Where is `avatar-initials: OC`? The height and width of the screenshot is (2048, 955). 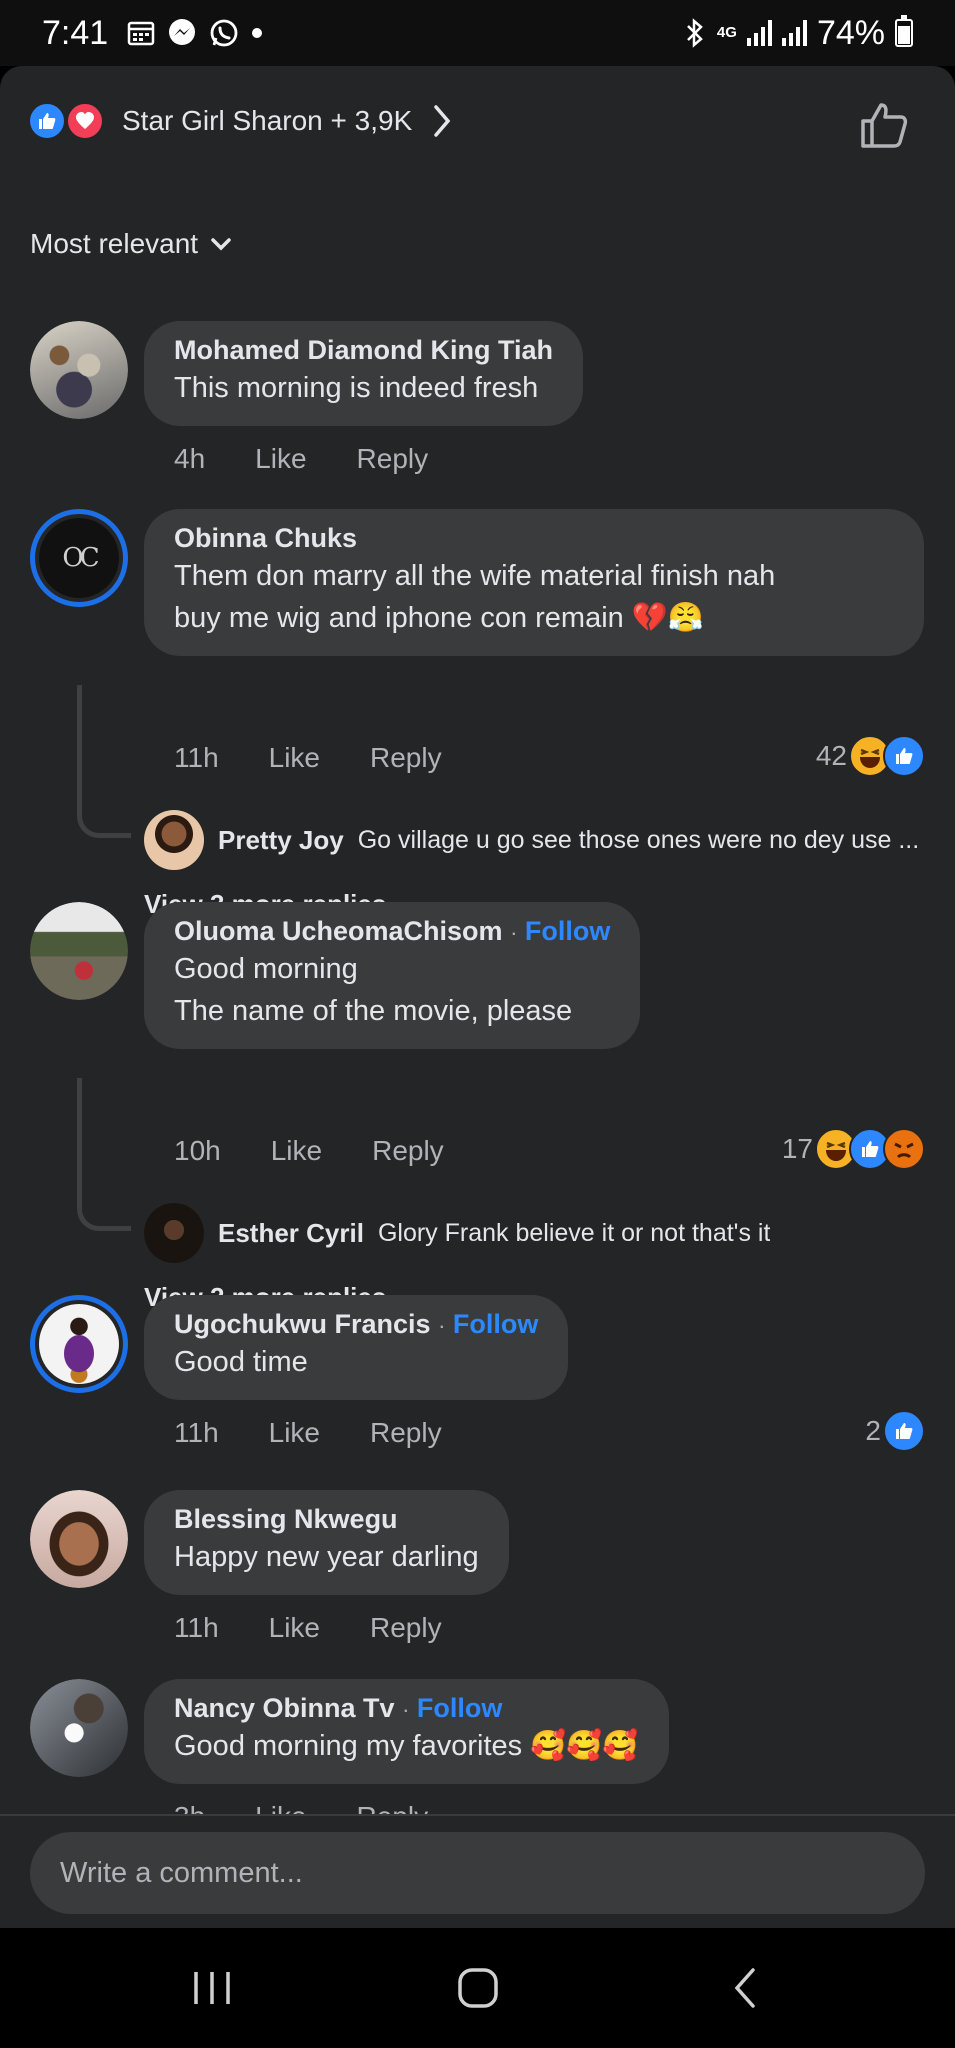 avatar-initials: OC is located at coordinates (80, 558).